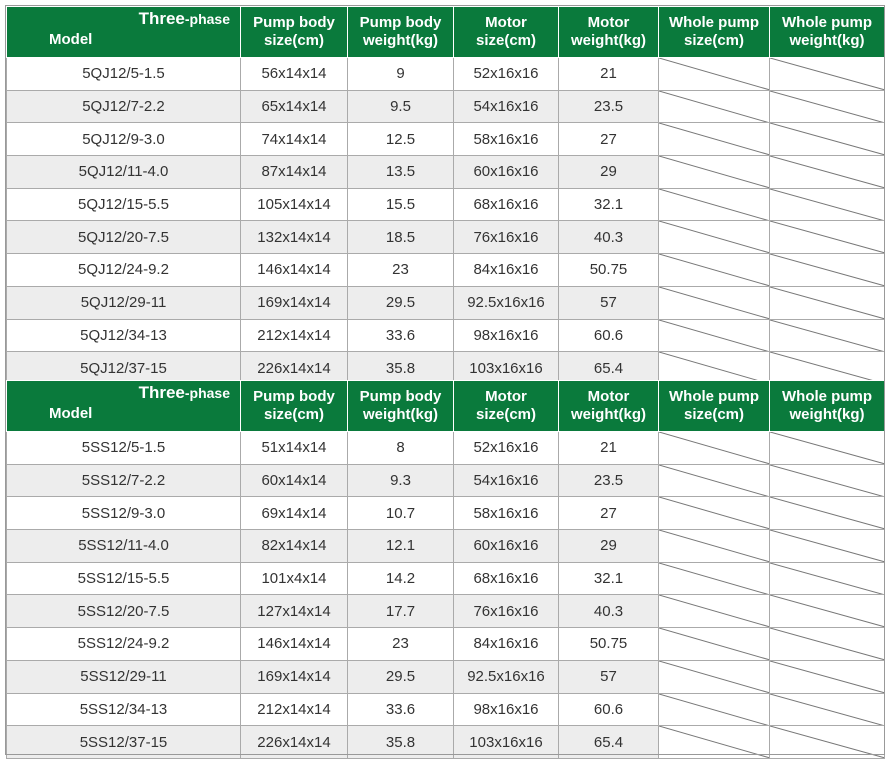  What do you see at coordinates (400, 106) in the screenshot?
I see `pump-body-weight-cell: 9.5` at bounding box center [400, 106].